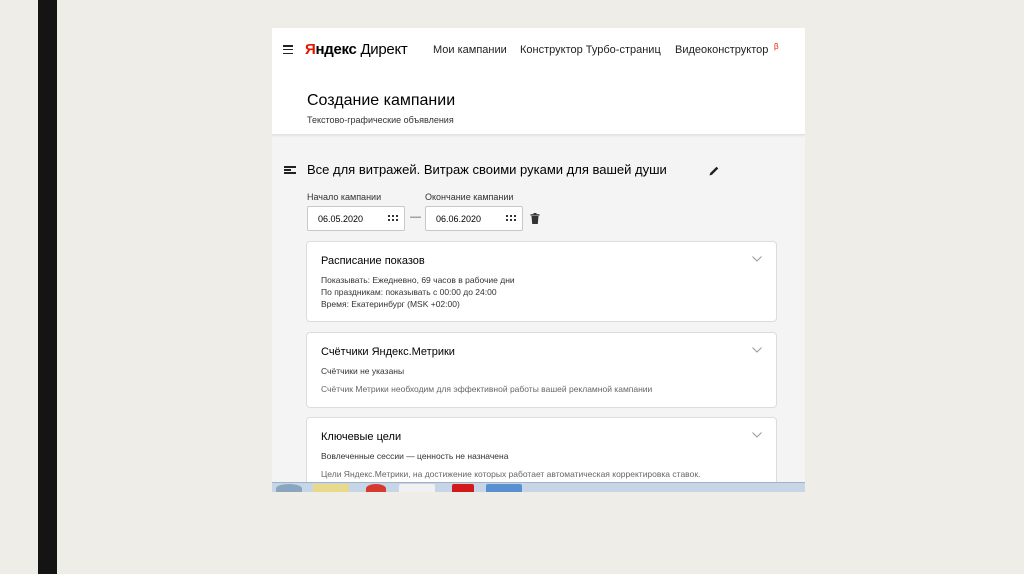  I want to click on page-subtitle: Текстово-графические объявления, so click(380, 120).